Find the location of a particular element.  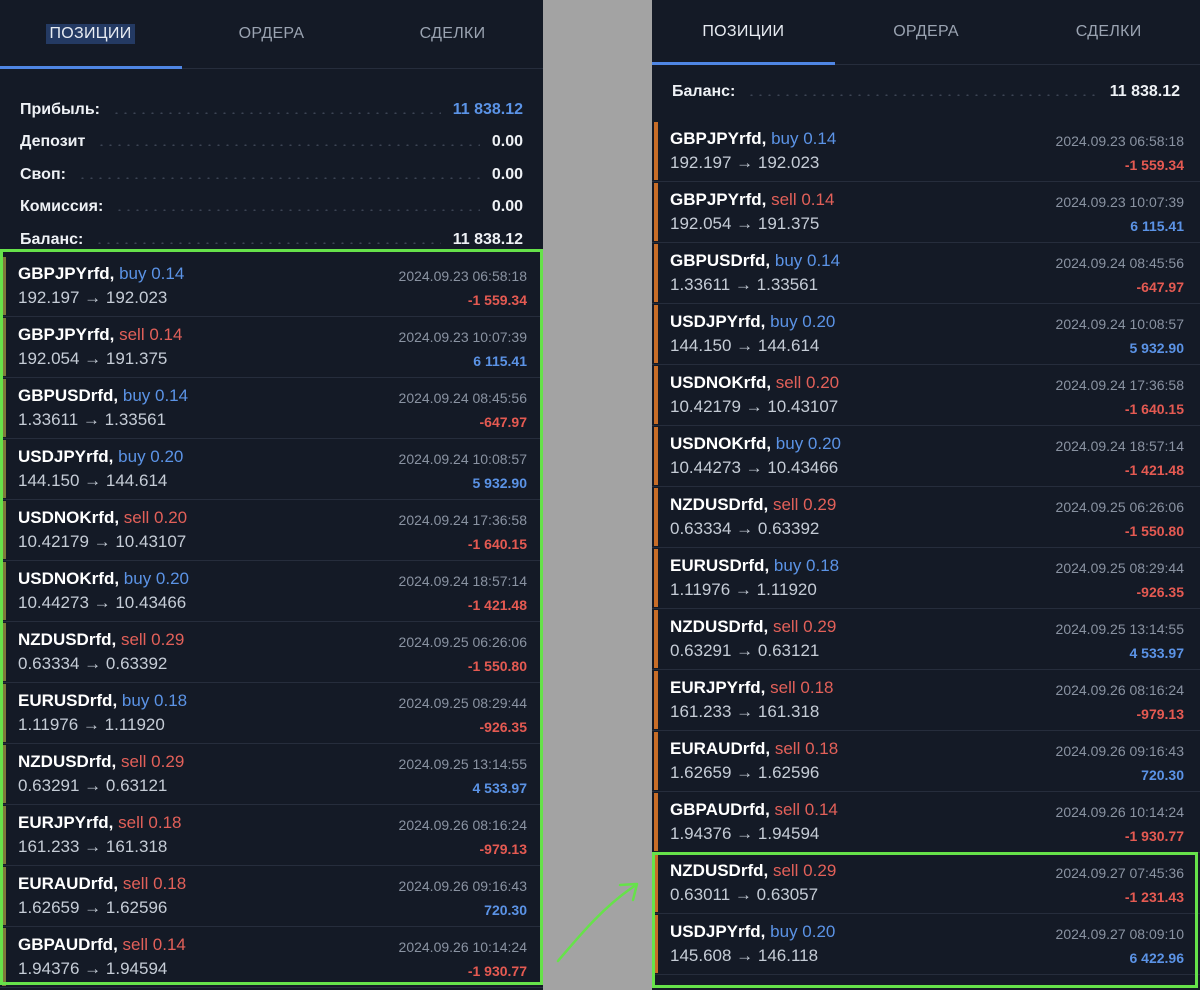

trade-profit: -926.35 is located at coordinates (503, 727).